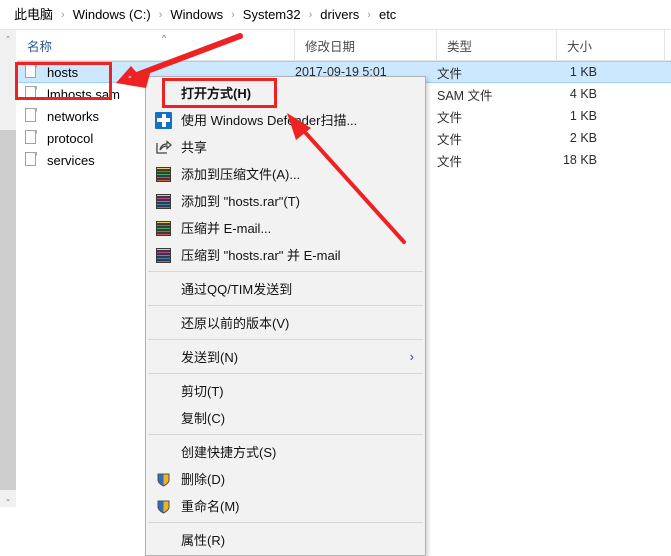 The width and height of the screenshot is (671, 556). What do you see at coordinates (164, 38) in the screenshot?
I see `sort-ascending-caret: ^` at bounding box center [164, 38].